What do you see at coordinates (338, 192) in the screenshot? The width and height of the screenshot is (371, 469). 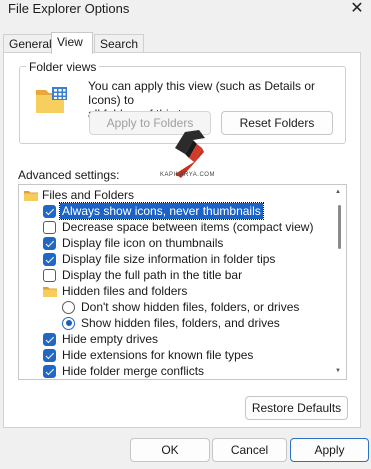 I see `scroll-up-icon: ▲` at bounding box center [338, 192].